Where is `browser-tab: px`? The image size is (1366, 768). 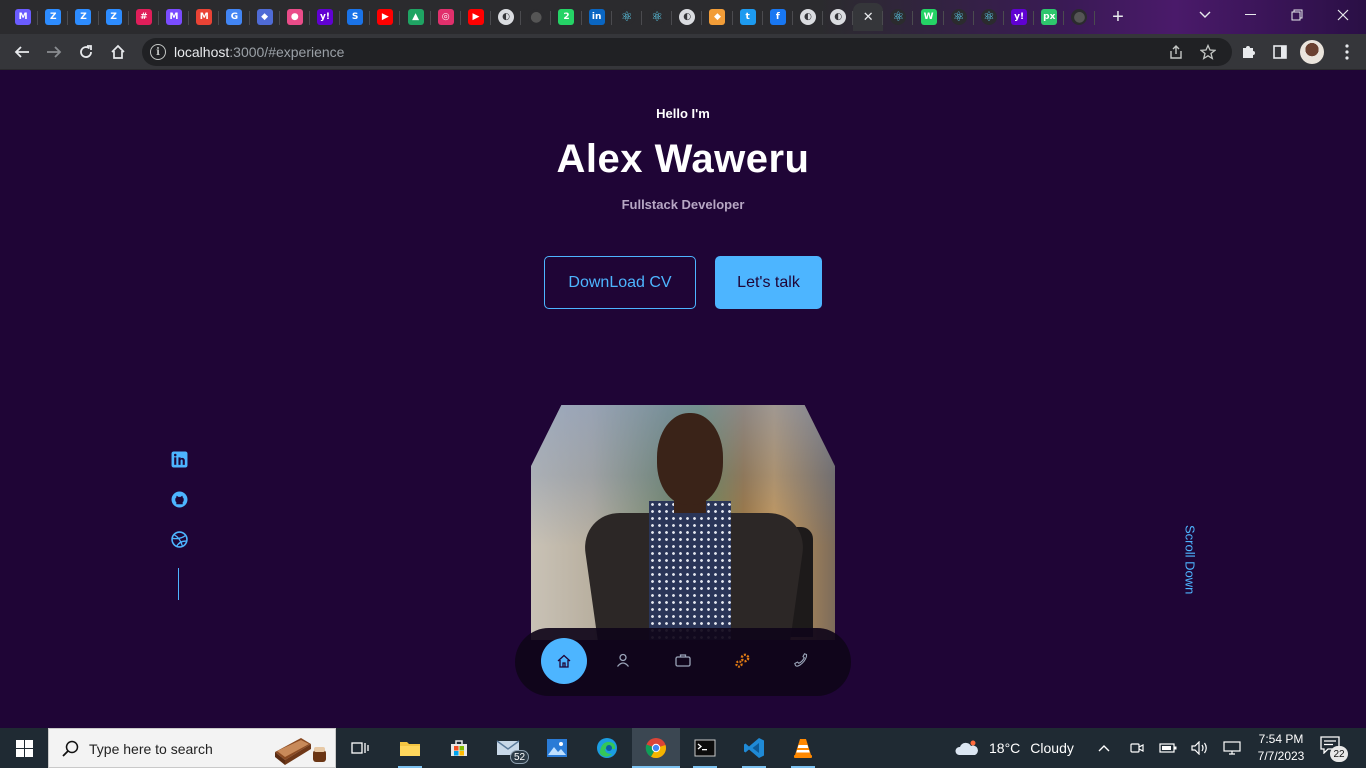 browser-tab: px is located at coordinates (1049, 17).